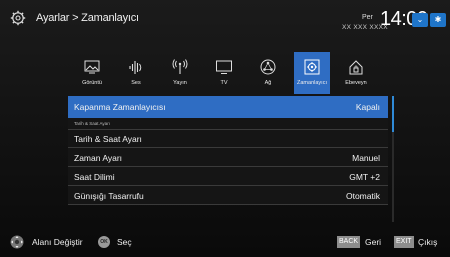  I want to click on picture-icon, so click(92, 67).